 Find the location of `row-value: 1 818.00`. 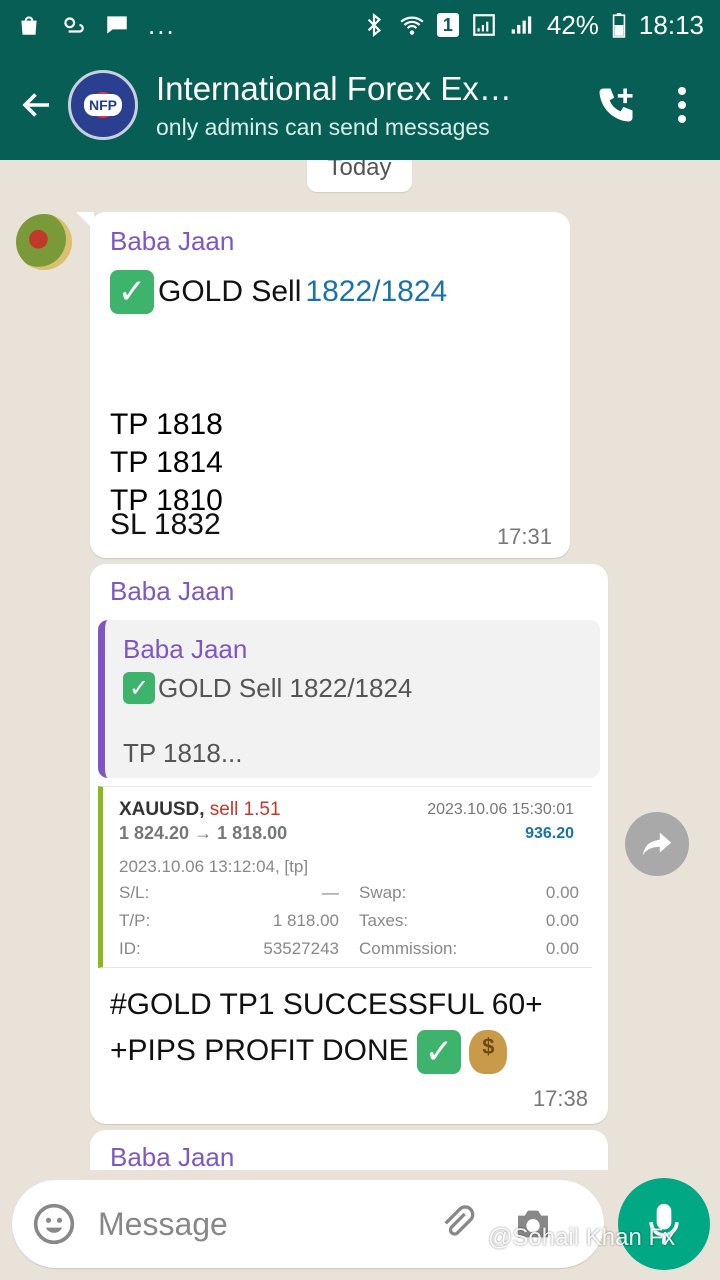

row-value: 1 818.00 is located at coordinates (305, 920).